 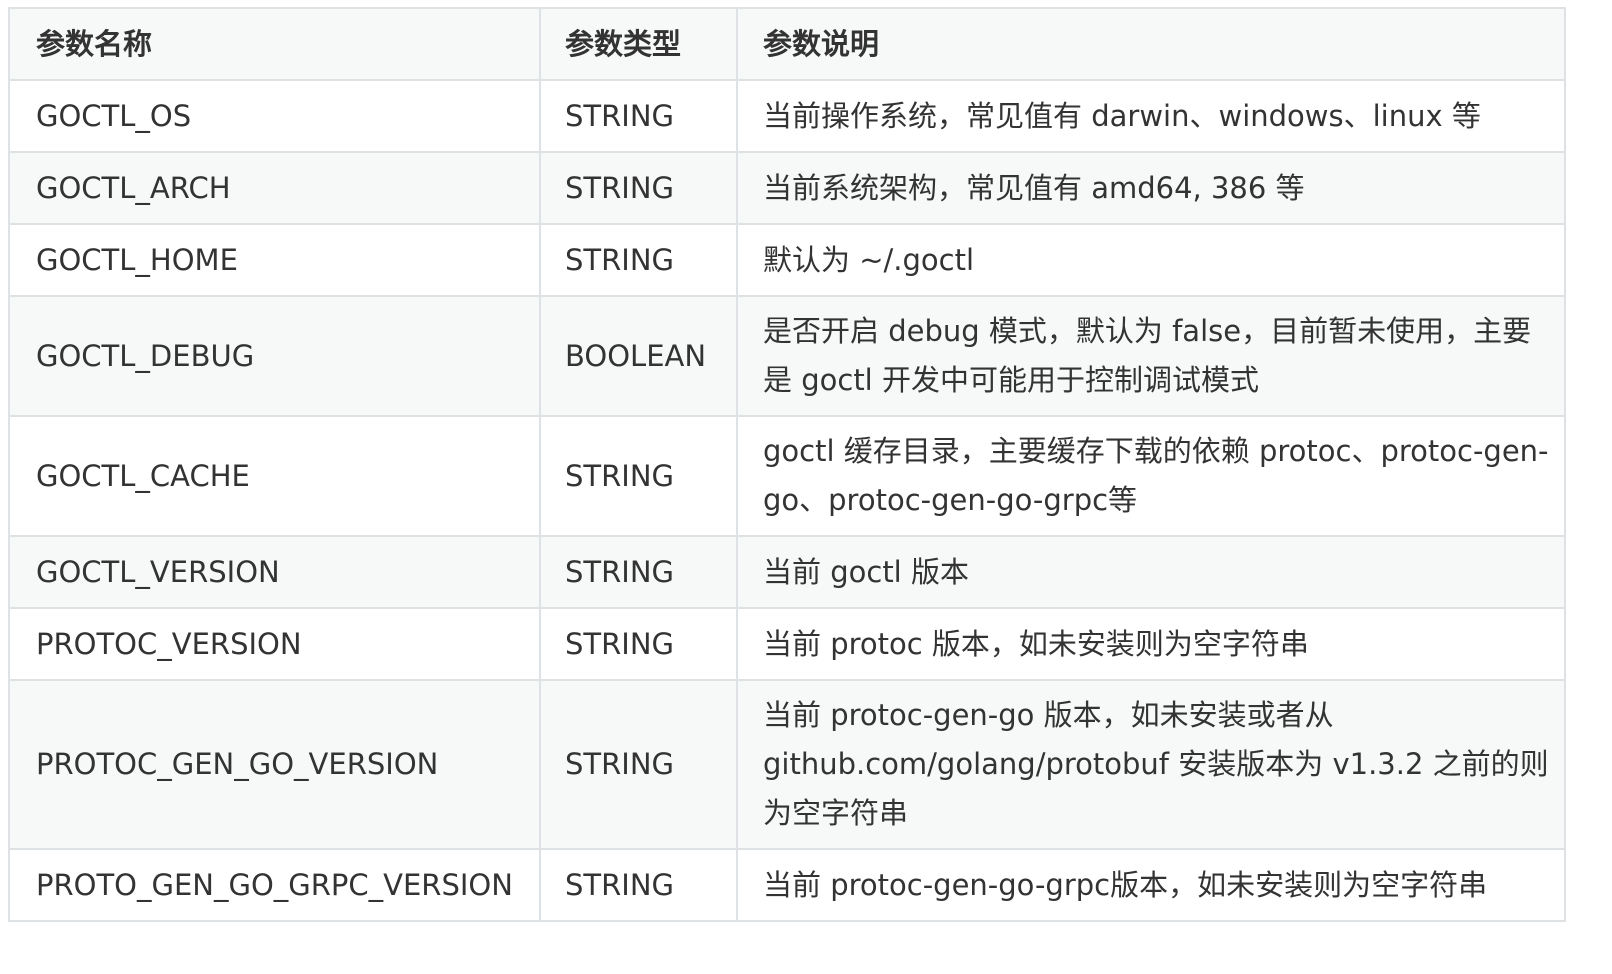 What do you see at coordinates (274, 764) in the screenshot?
I see `param-name-cell: PROTOC_GEN_GO_VERSION` at bounding box center [274, 764].